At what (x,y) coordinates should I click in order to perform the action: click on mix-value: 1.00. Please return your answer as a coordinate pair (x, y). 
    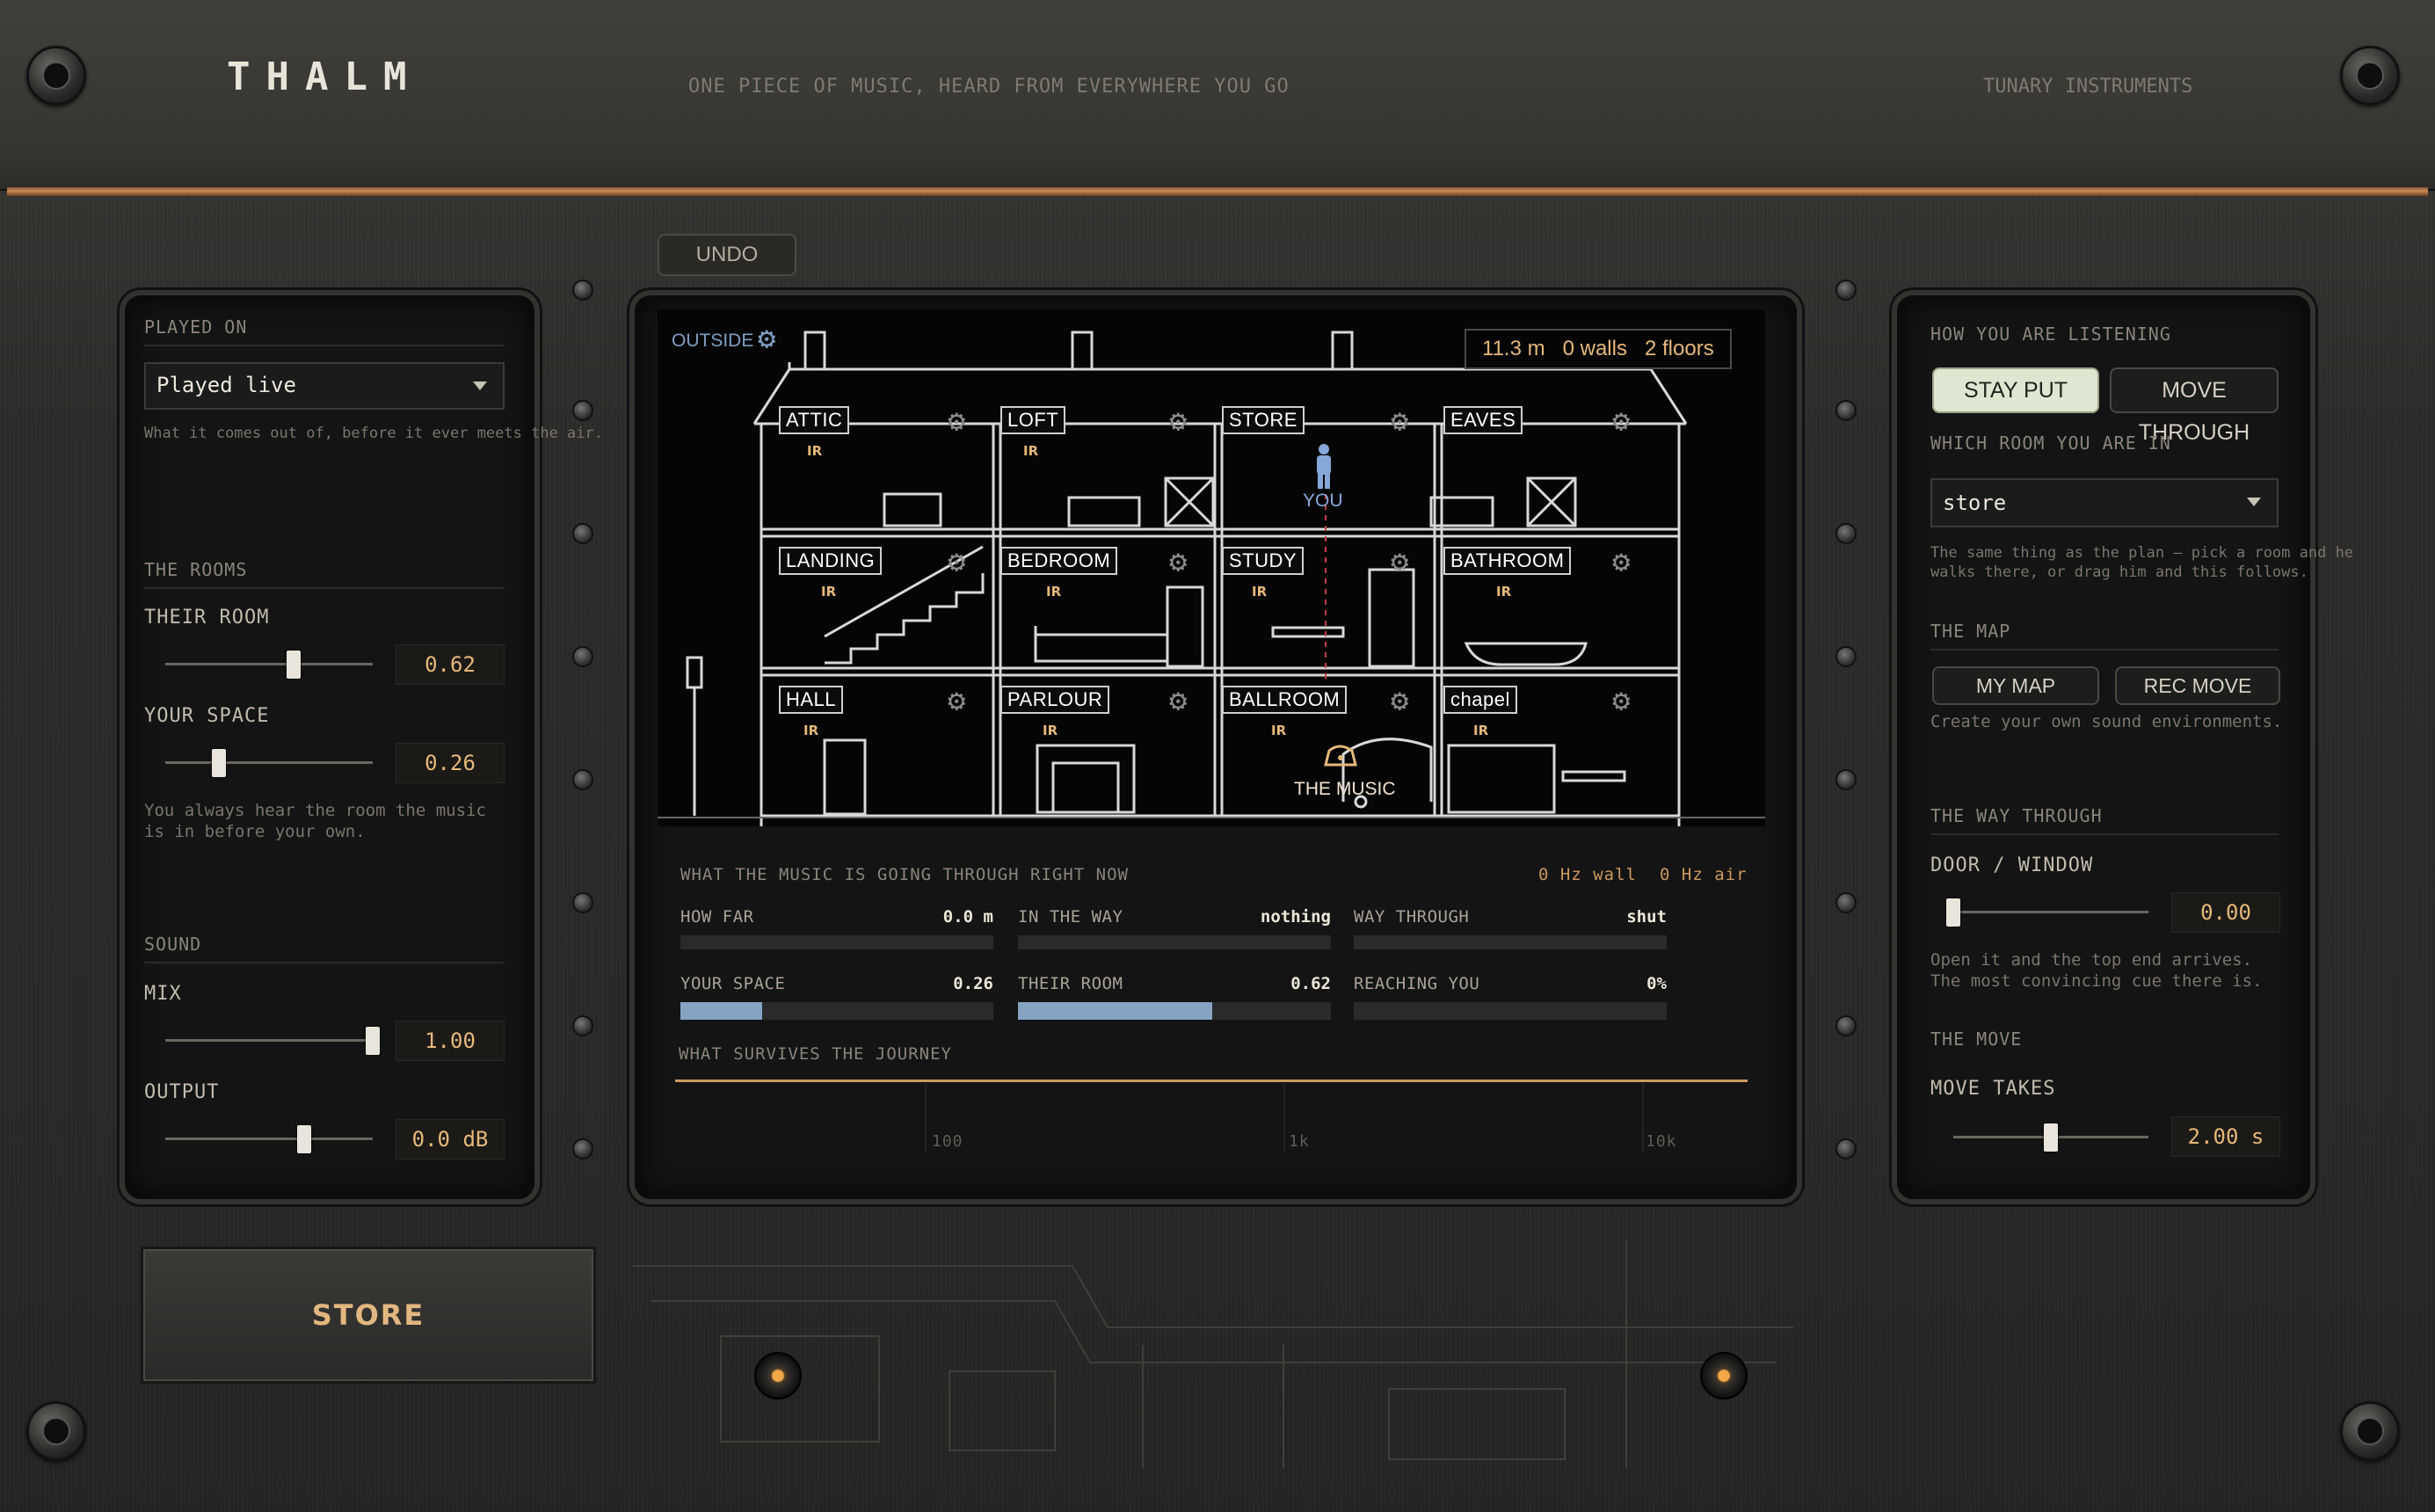
    Looking at the image, I should click on (451, 1041).